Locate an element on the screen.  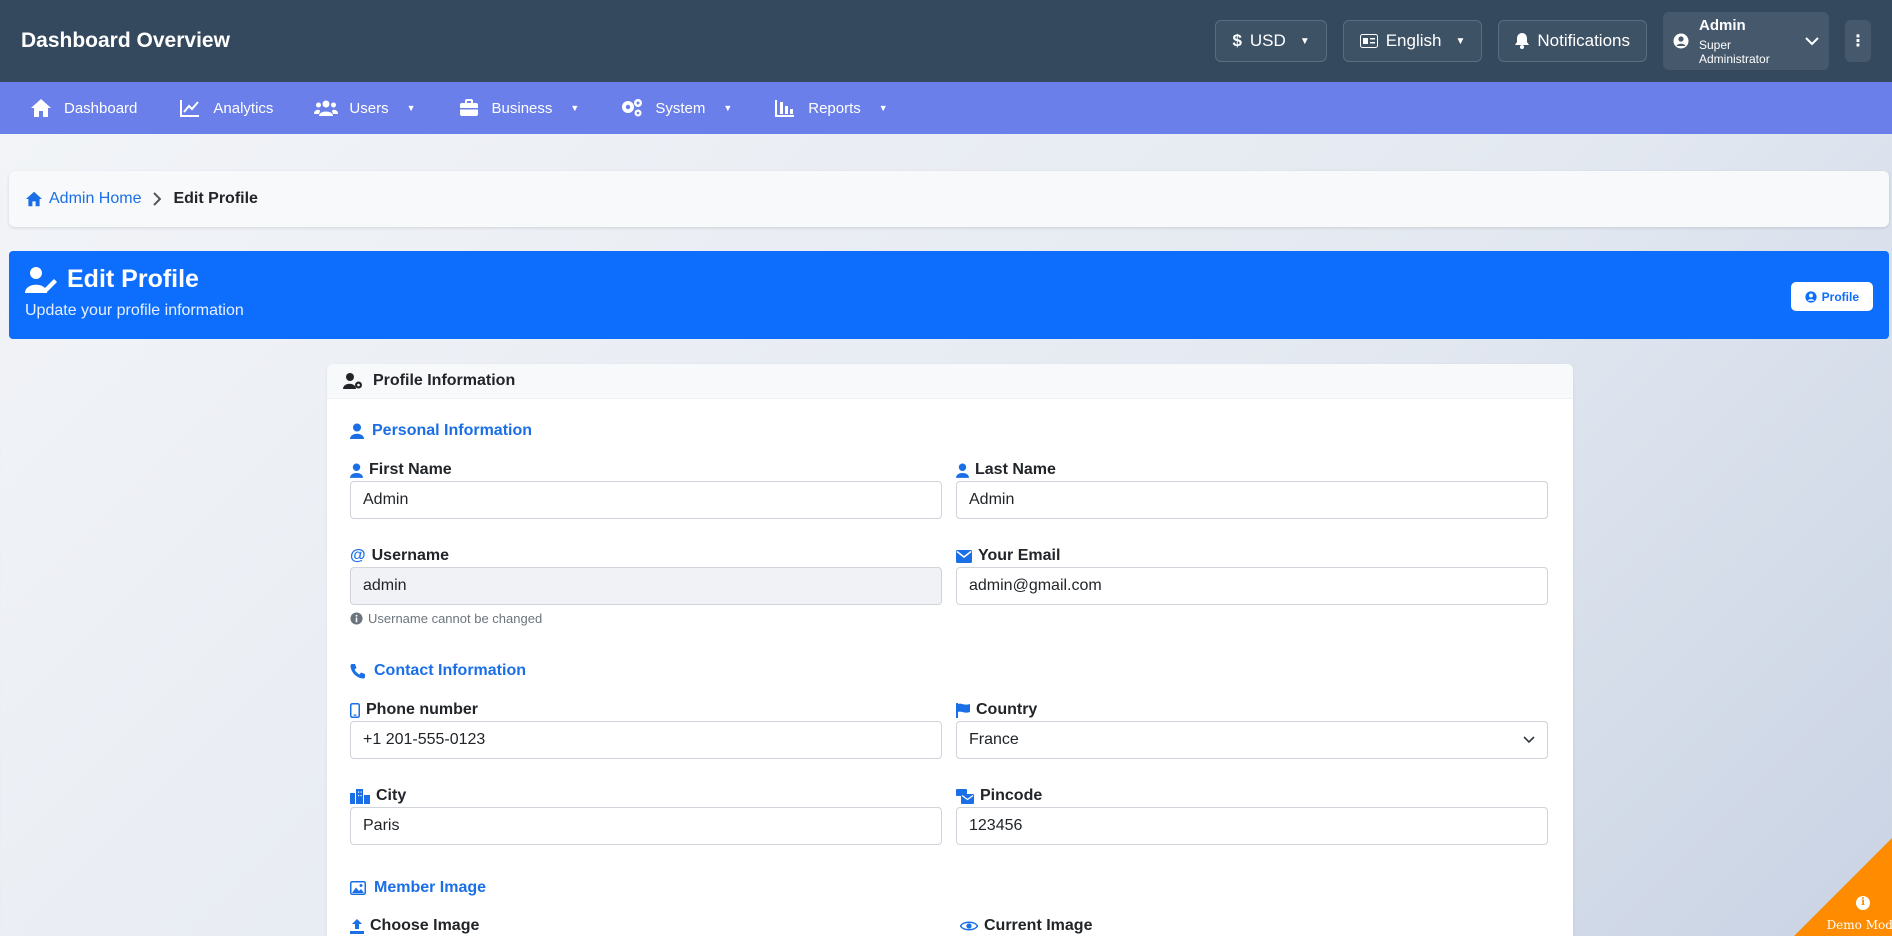
chevron-down-icon is located at coordinates (1529, 740).